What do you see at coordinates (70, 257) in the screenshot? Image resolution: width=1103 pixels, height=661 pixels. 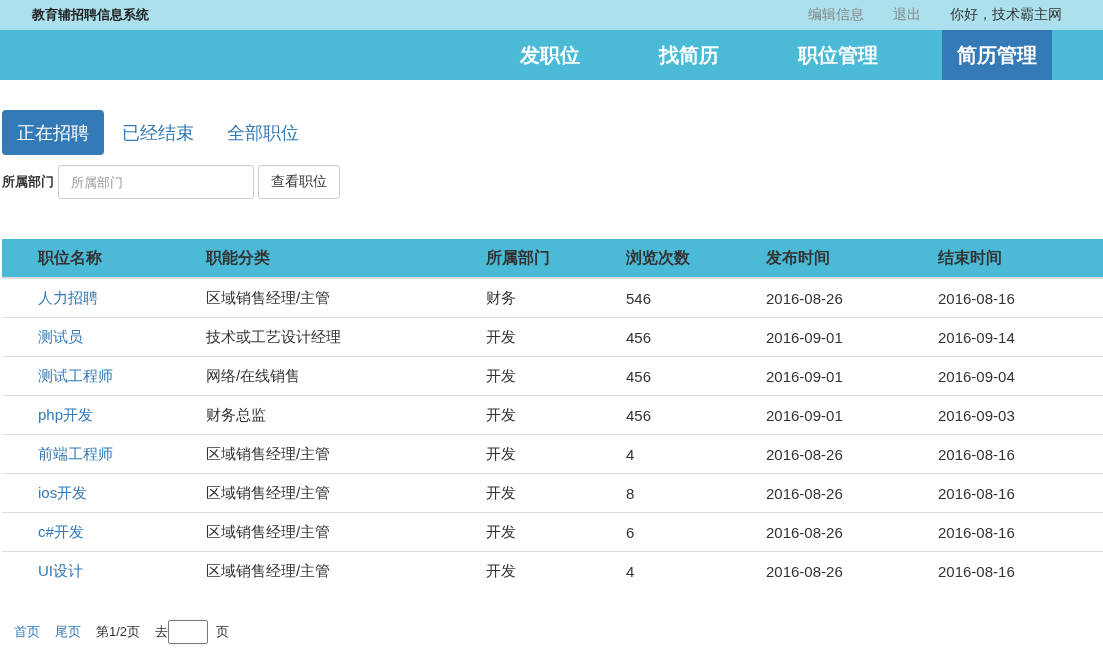 I see `column-header: 职位名称` at bounding box center [70, 257].